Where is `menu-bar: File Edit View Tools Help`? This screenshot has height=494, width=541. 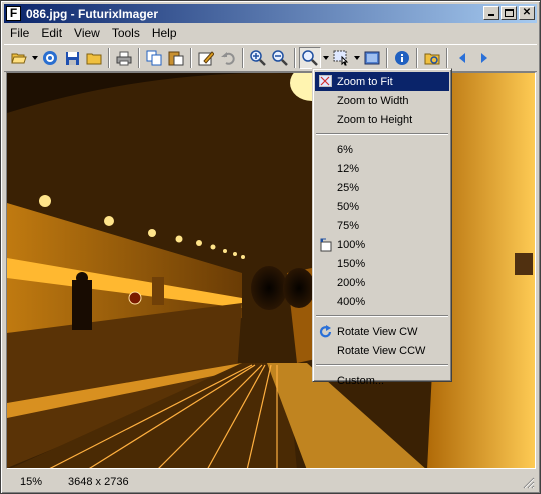 menu-bar: File Edit View Tools Help is located at coordinates (93, 33).